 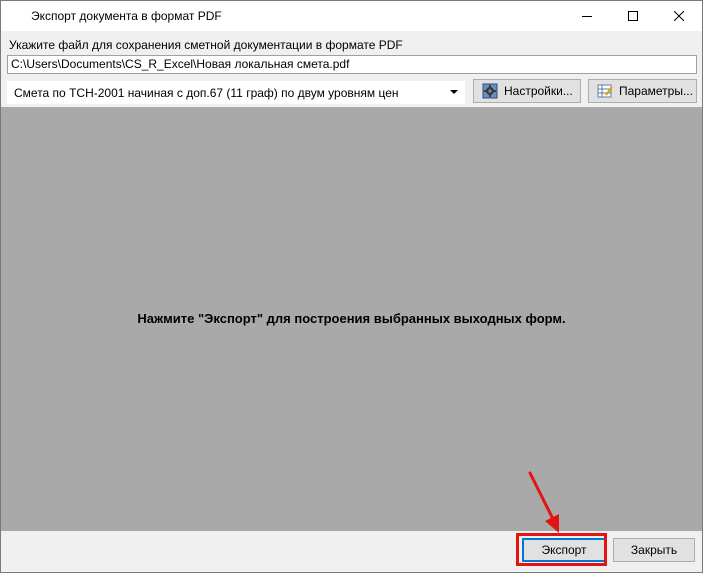 I want to click on close-window-button, so click(x=679, y=16).